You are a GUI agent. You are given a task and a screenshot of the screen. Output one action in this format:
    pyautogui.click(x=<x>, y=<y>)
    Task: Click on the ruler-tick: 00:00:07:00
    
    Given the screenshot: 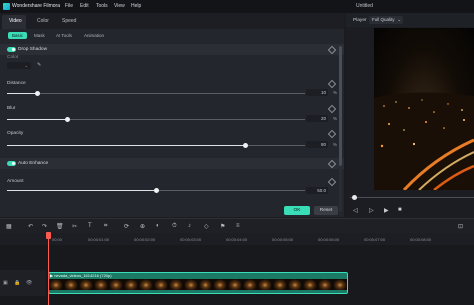 What is the action you would take?
    pyautogui.click(x=375, y=239)
    